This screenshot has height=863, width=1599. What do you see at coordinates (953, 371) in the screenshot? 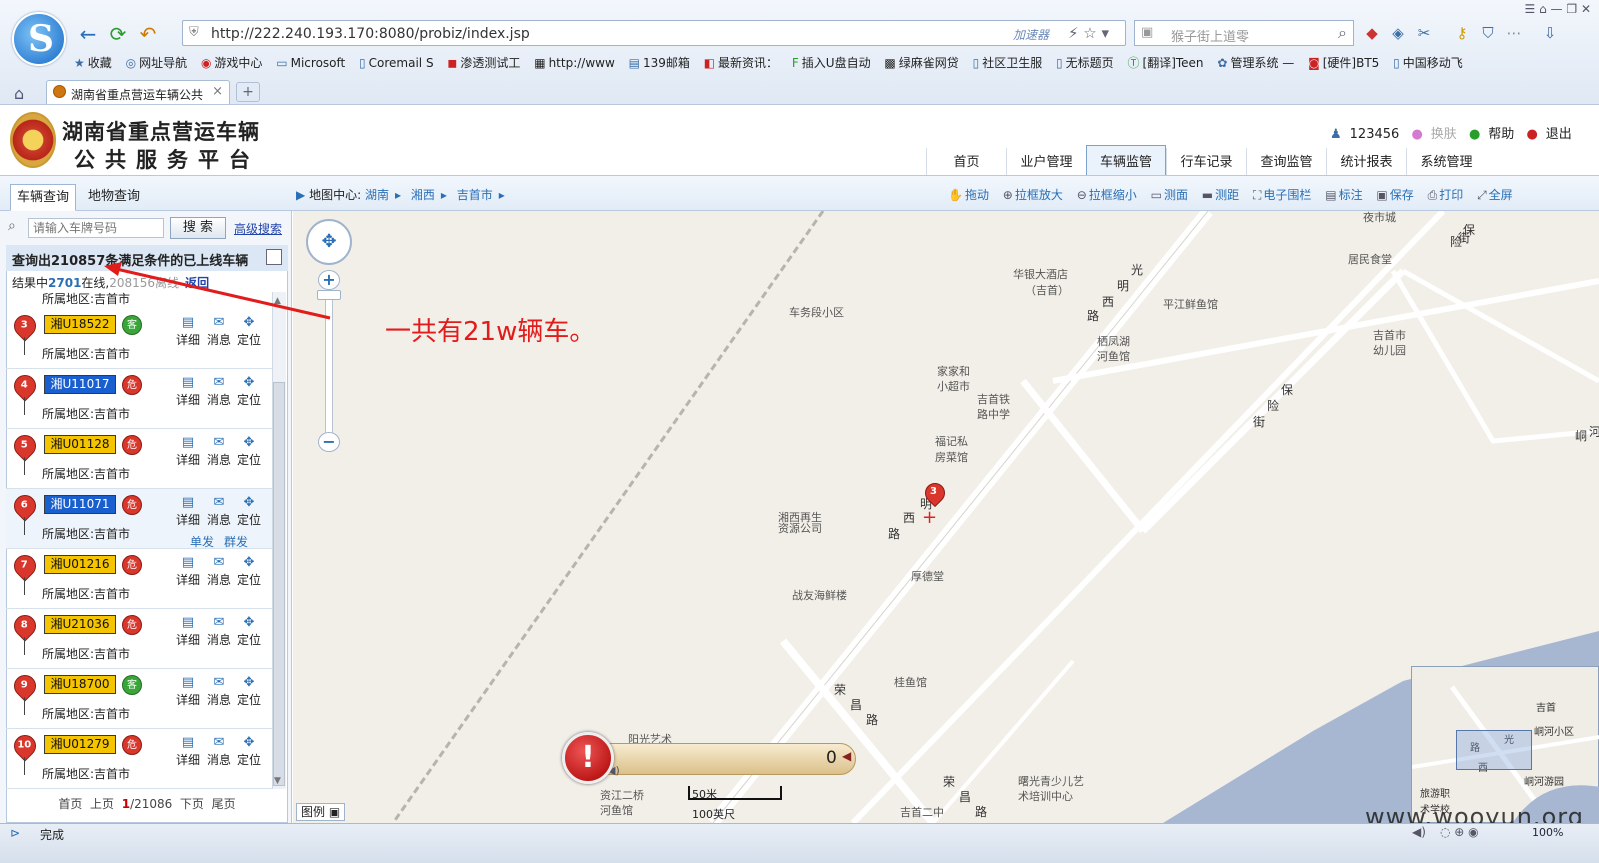
I see `poi-jiajia: 家家和` at bounding box center [953, 371].